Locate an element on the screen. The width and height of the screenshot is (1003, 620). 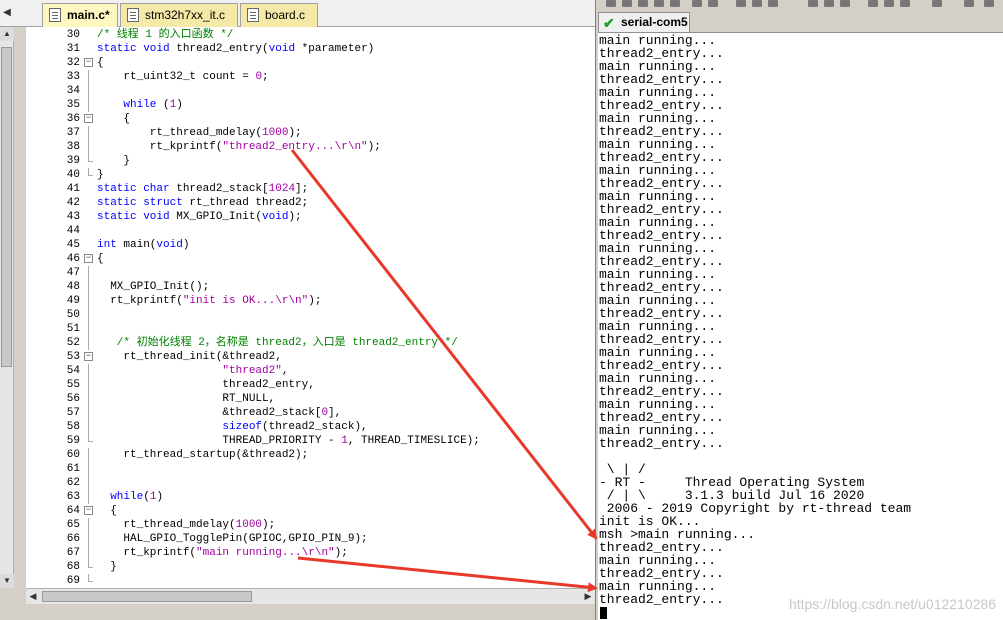
code-line: 35 while (1) is located at coordinates (310, 105).